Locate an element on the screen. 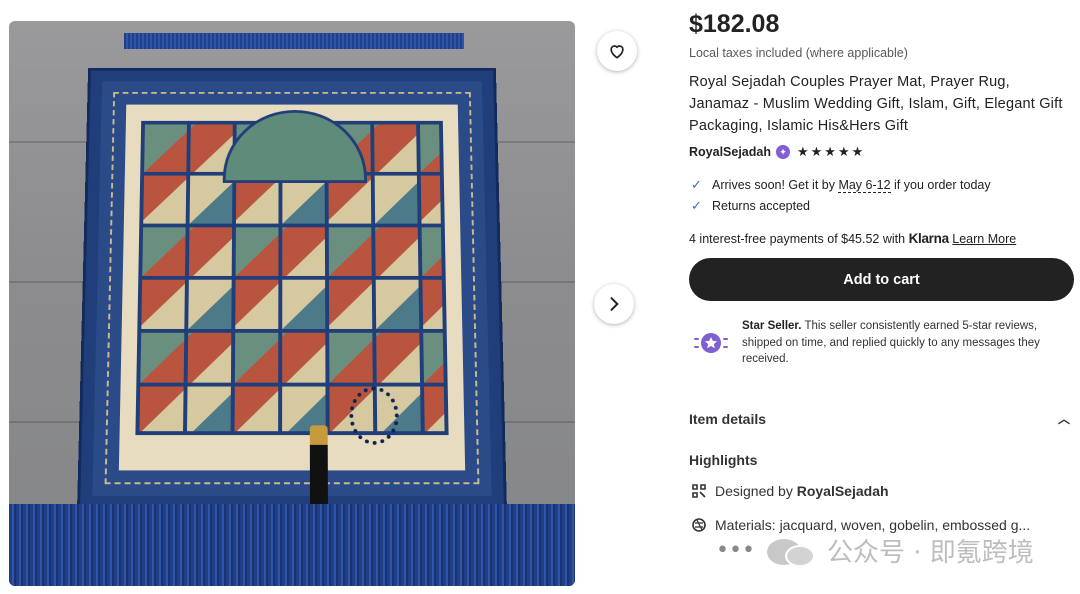 The height and width of the screenshot is (594, 1080). rug-fringe-bottom is located at coordinates (292, 545).